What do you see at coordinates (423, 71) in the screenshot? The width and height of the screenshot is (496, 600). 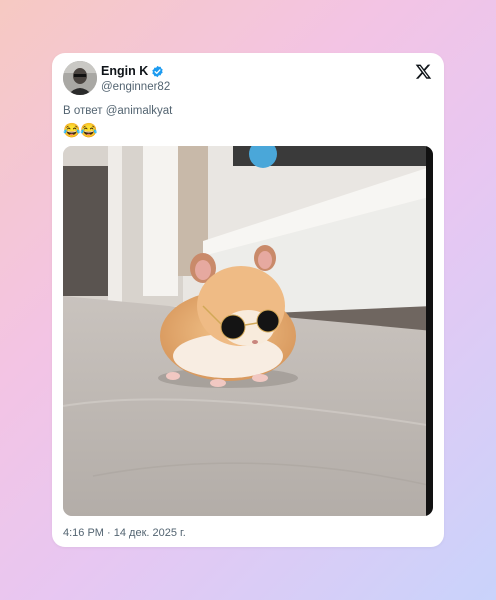 I see `x-logo-icon` at bounding box center [423, 71].